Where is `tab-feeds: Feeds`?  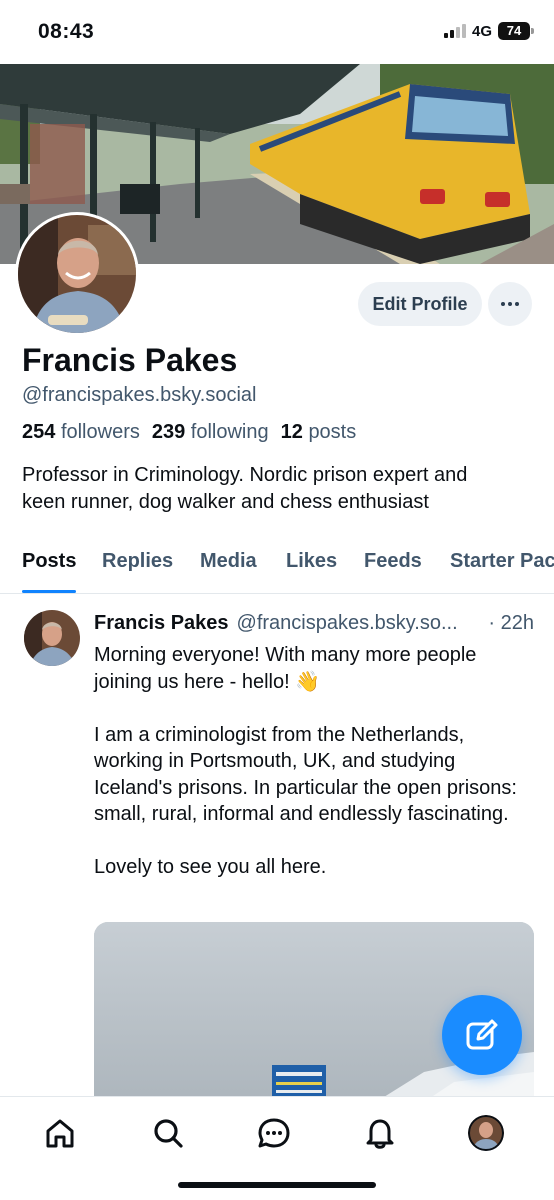 tab-feeds: Feeds is located at coordinates (393, 561).